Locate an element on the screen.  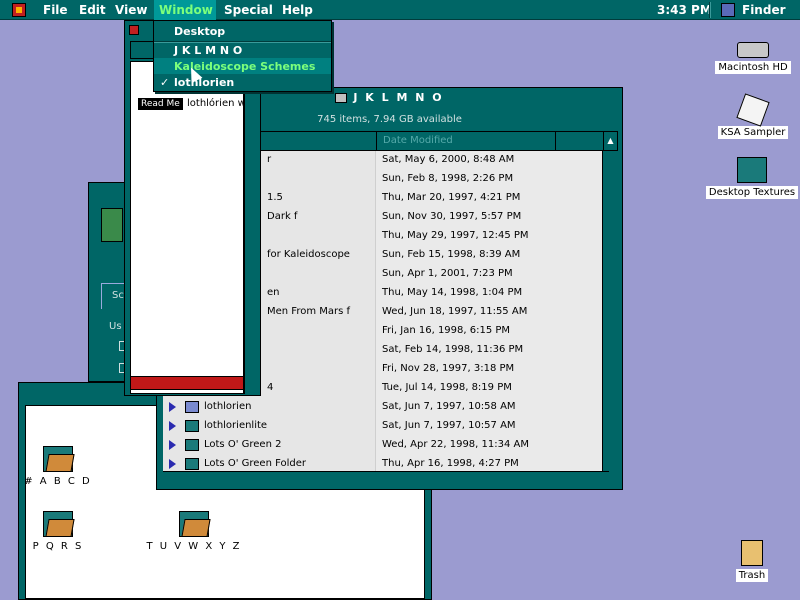
desktop-icon-label: Trash is located at coordinates (752, 575).